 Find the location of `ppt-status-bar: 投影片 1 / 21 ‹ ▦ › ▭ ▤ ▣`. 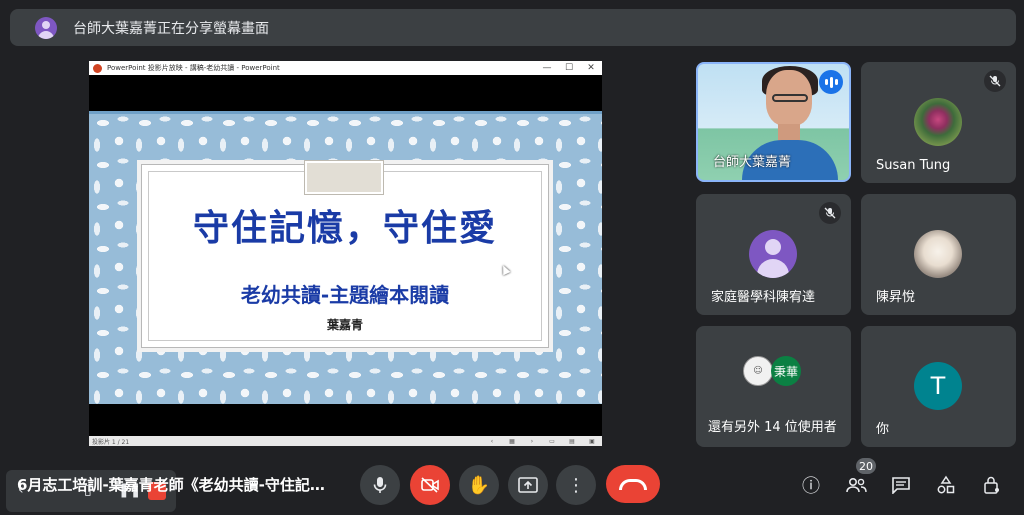

ppt-status-bar: 投影片 1 / 21 ‹ ▦ › ▭ ▤ ▣ is located at coordinates (345, 441).